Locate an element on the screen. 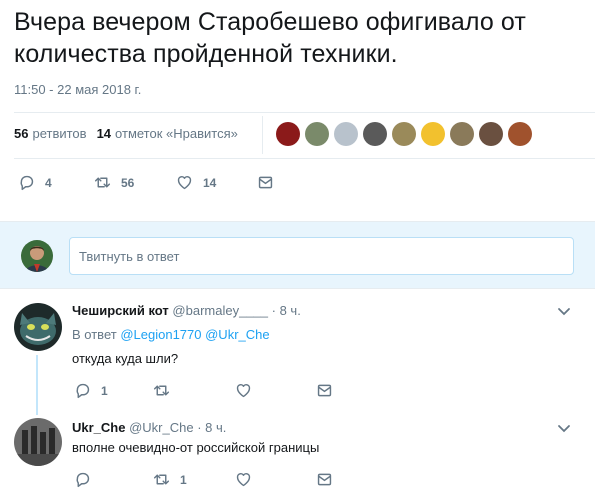 The image size is (595, 499). thread-line is located at coordinates (37, 385).